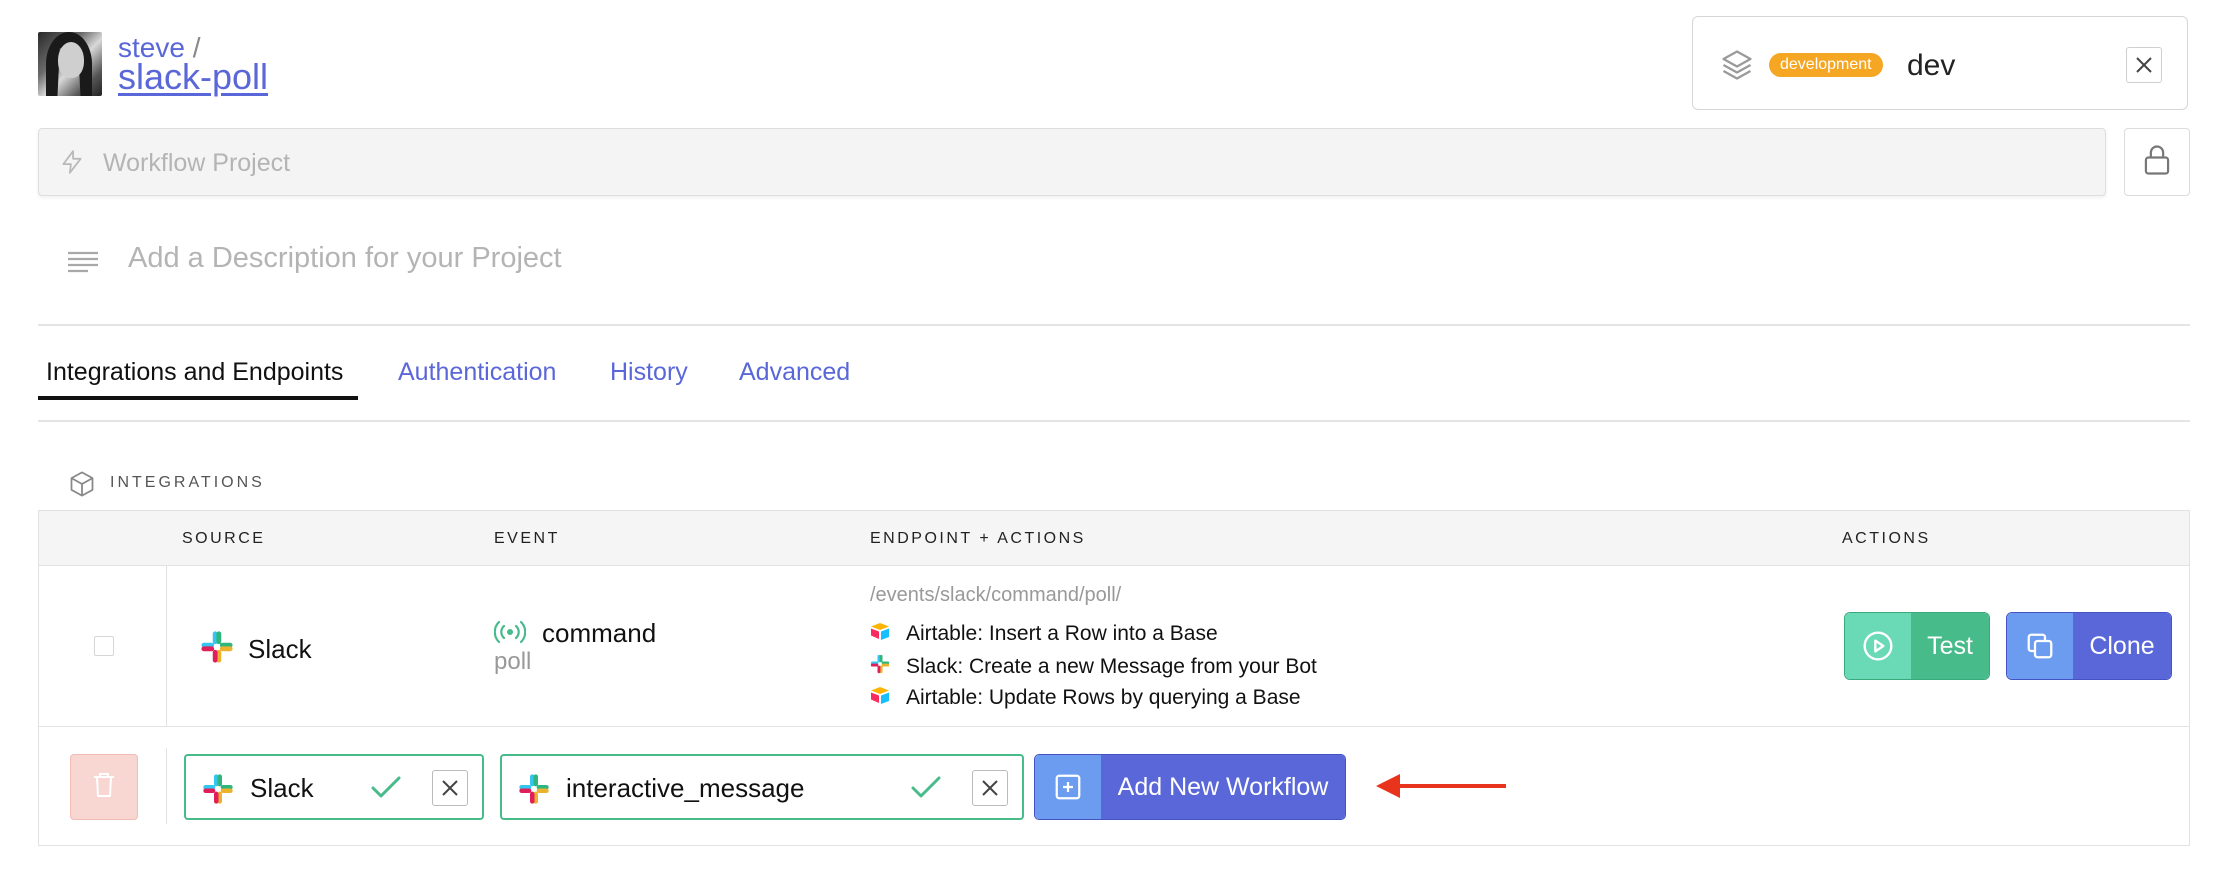 This screenshot has width=2216, height=880. I want to click on broadcast-icon, so click(510, 634).